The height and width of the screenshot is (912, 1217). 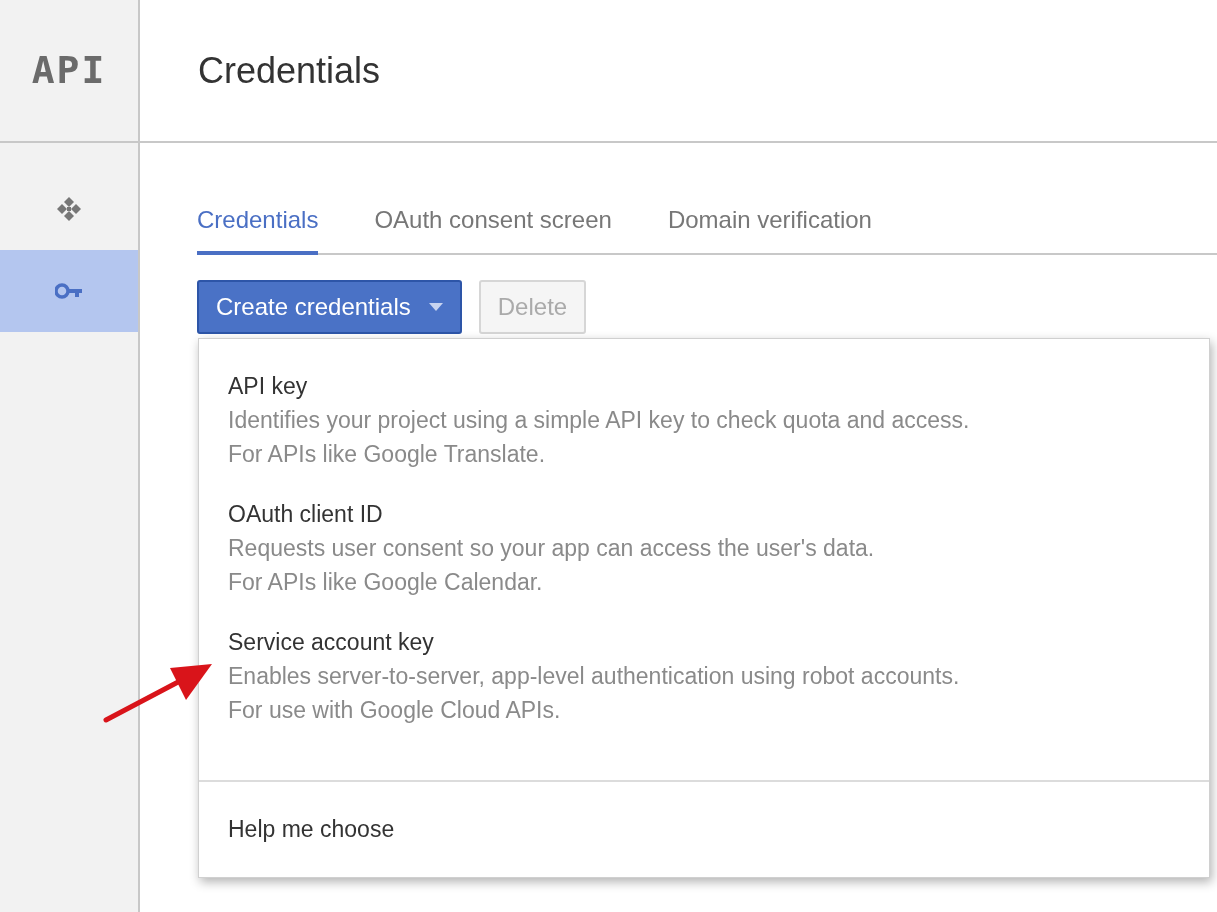 I want to click on menu-item-description: Identifies your project using a simple API key to check quota and access., so click(x=599, y=420).